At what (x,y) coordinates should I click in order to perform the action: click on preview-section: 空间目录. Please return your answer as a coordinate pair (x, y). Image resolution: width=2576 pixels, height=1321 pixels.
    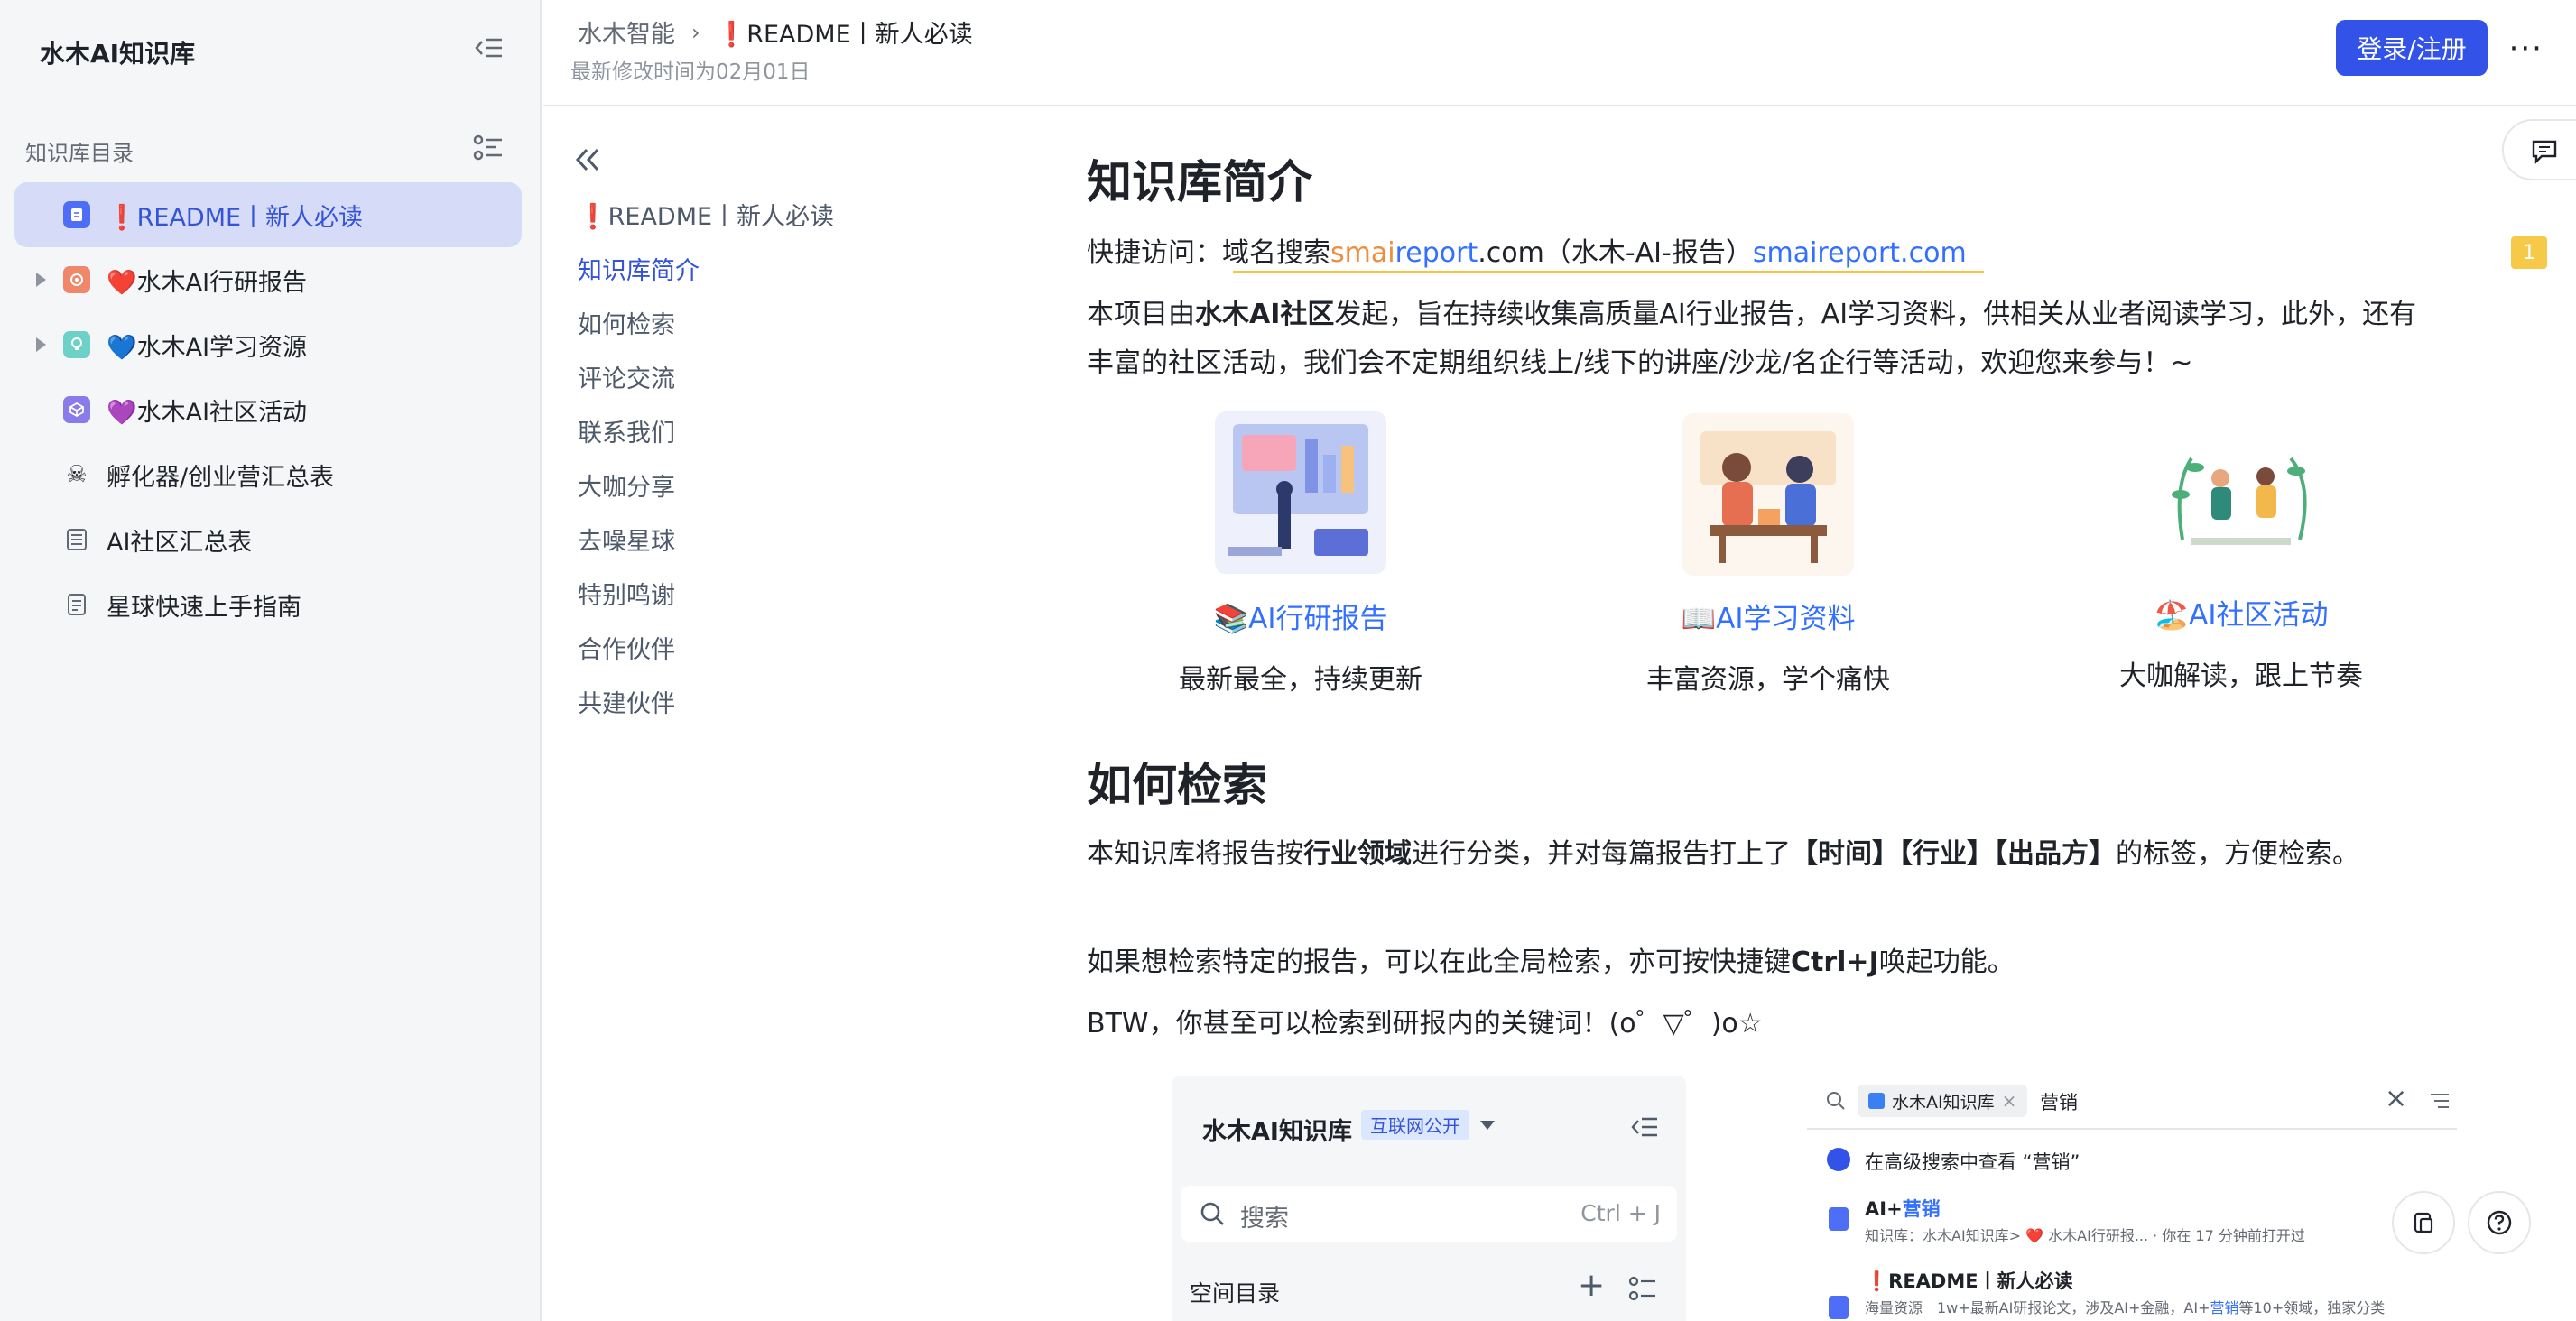
    Looking at the image, I should click on (1235, 1293).